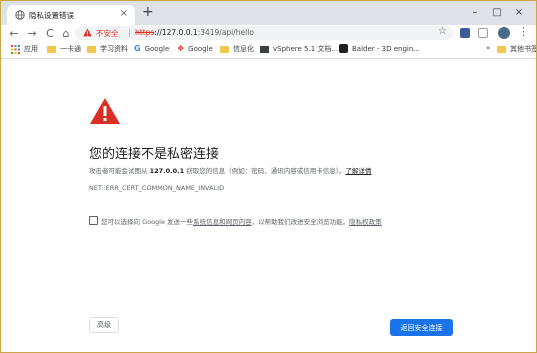 This screenshot has height=353, width=537. Describe the element at coordinates (176, 32) in the screenshot. I see `url-host: ://127.0.0.1` at that location.